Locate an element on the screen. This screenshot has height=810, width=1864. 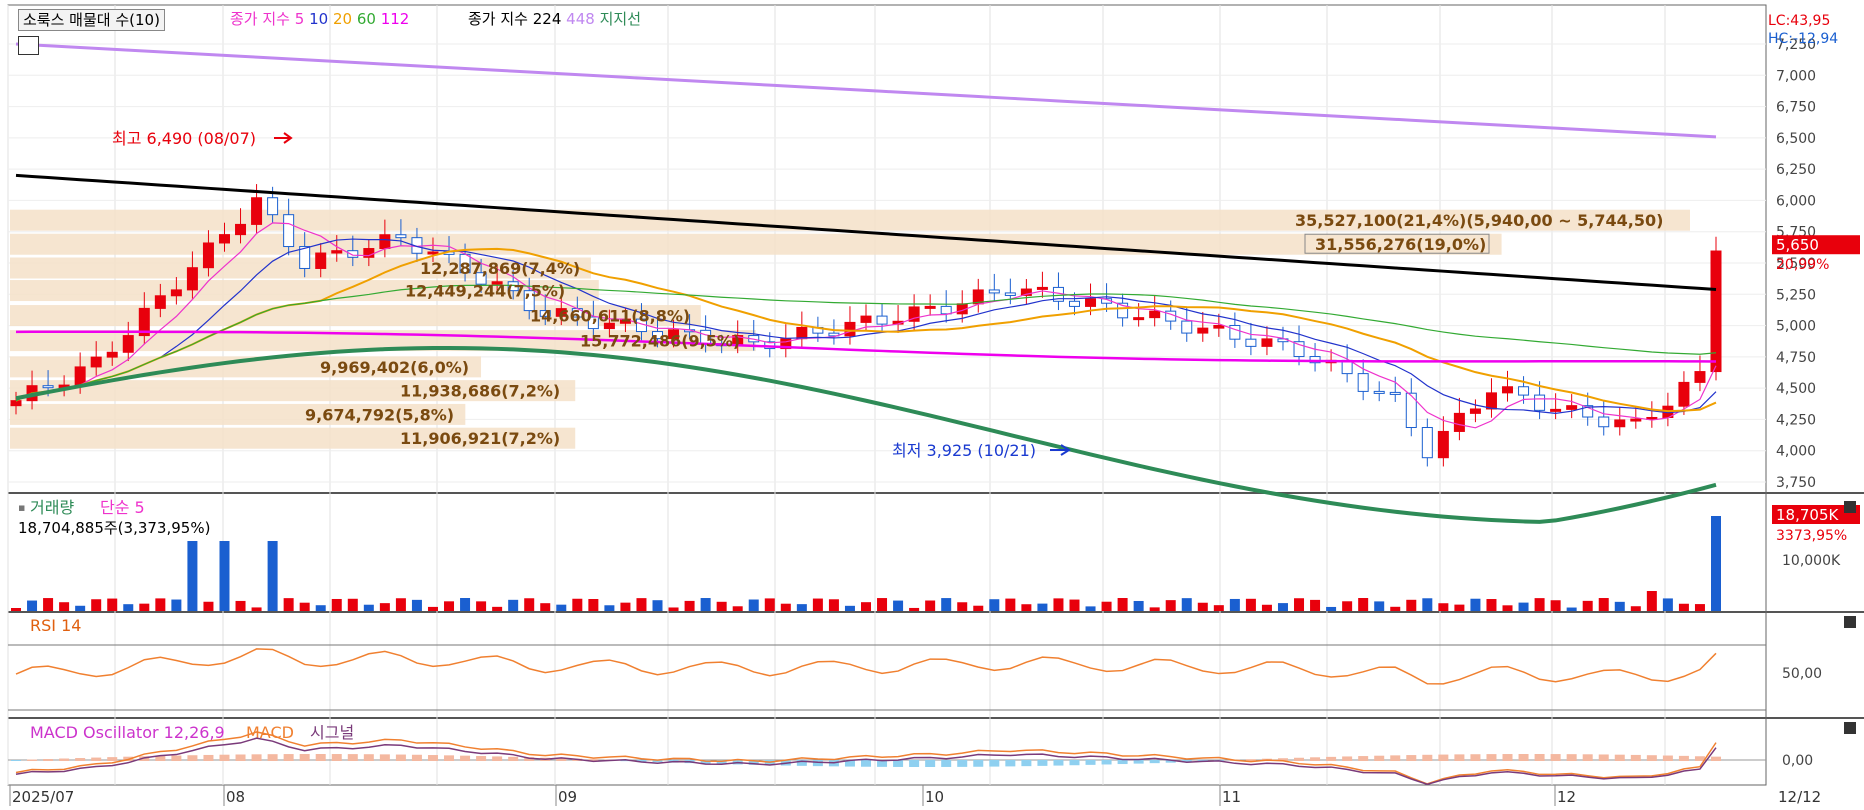
price-tick: 6,750 is located at coordinates (1796, 108).